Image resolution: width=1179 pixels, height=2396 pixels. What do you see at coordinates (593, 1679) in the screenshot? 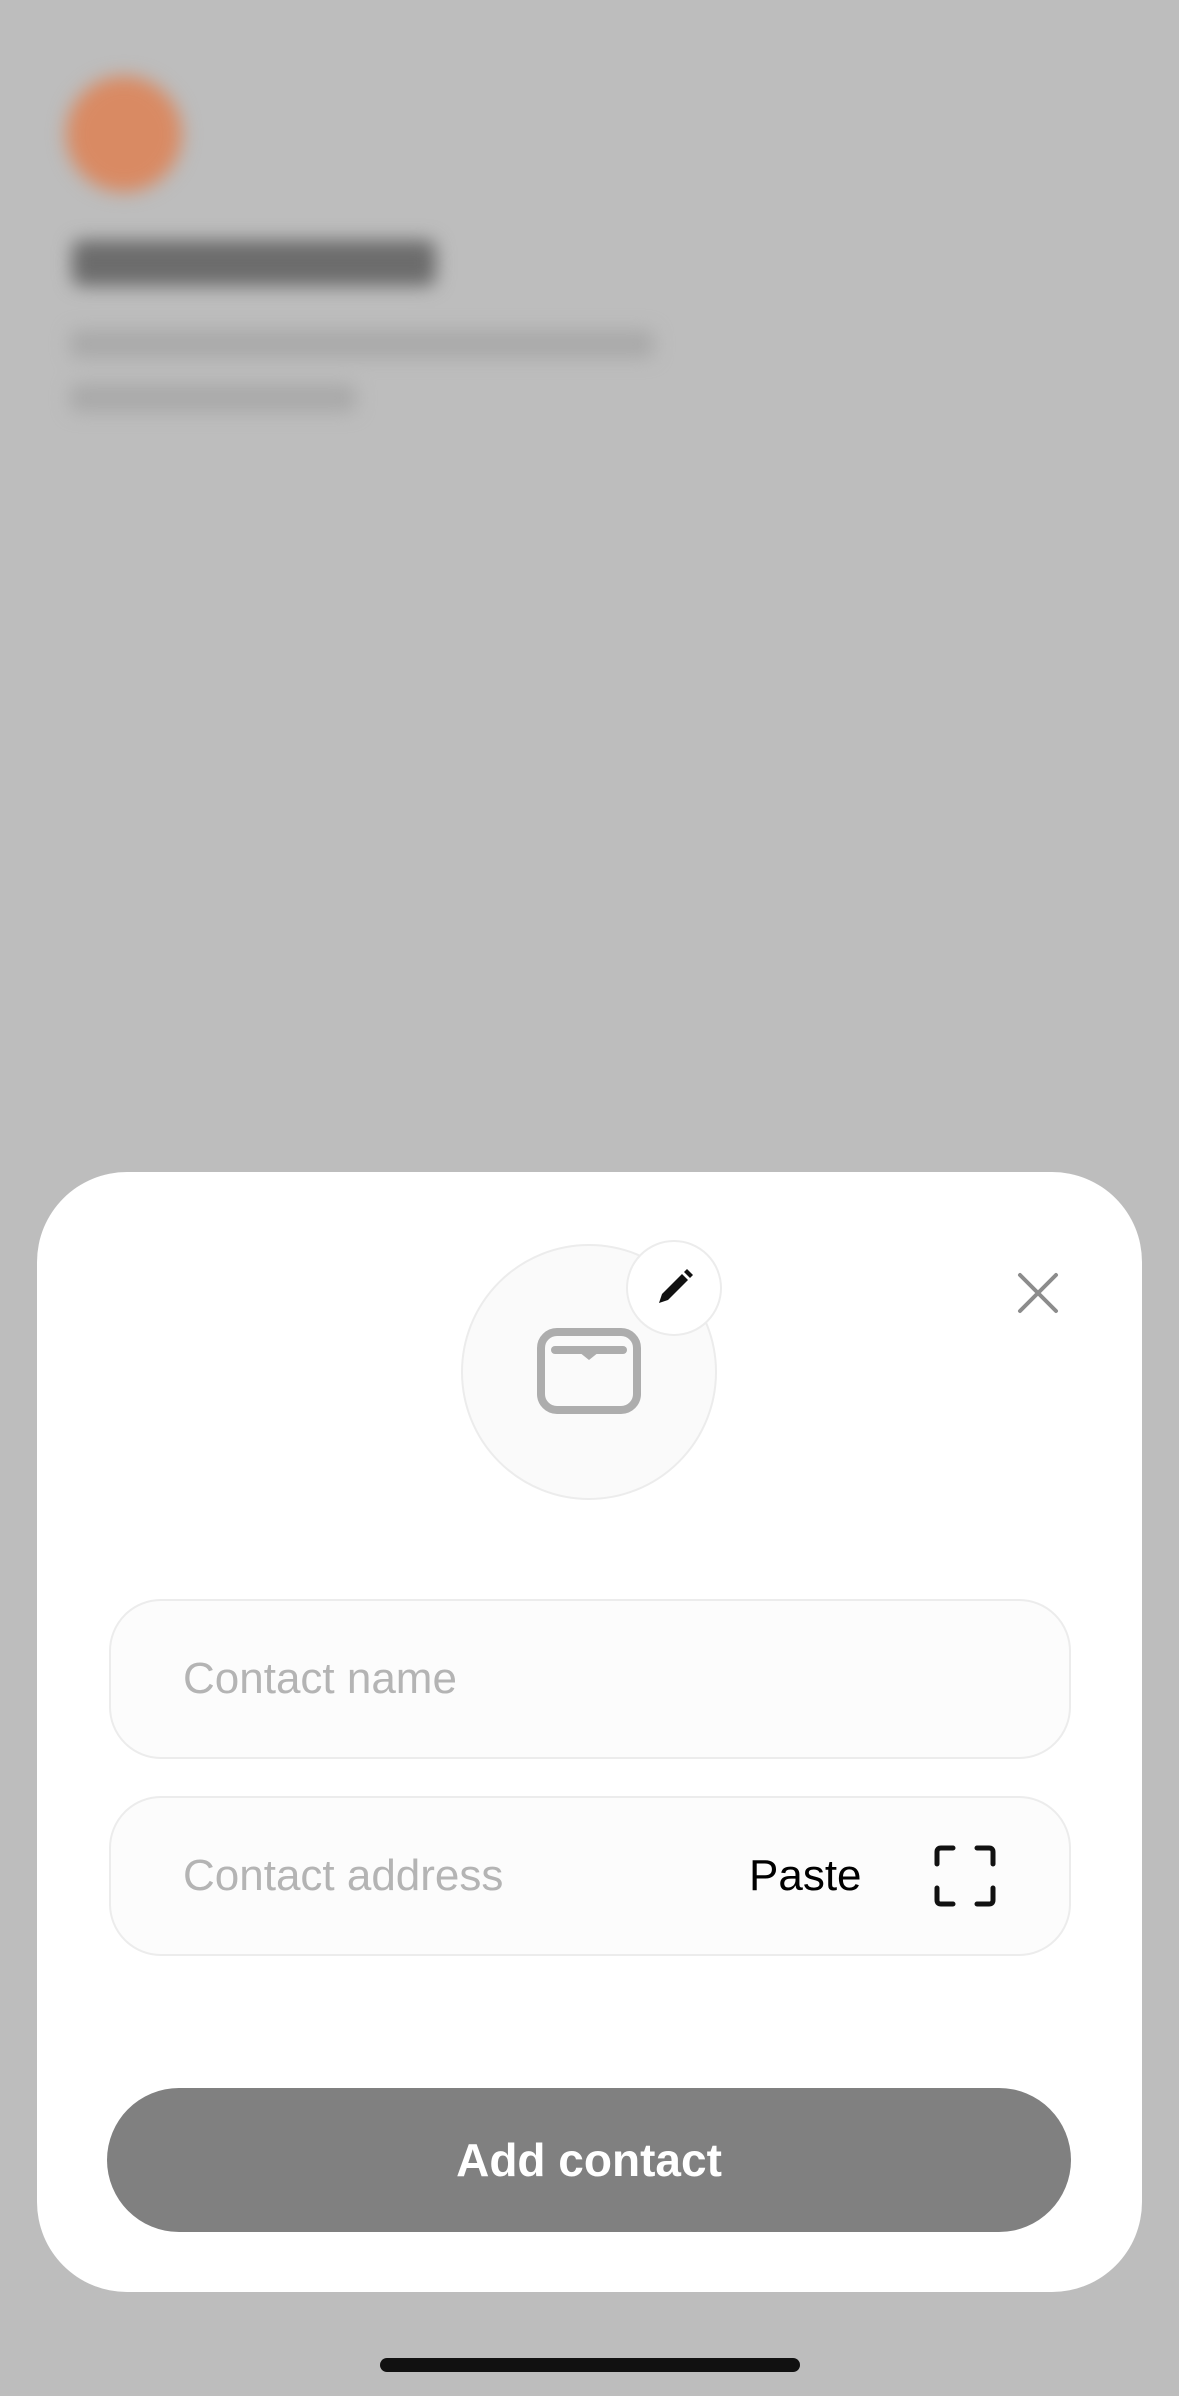
I see `contact-name-input` at bounding box center [593, 1679].